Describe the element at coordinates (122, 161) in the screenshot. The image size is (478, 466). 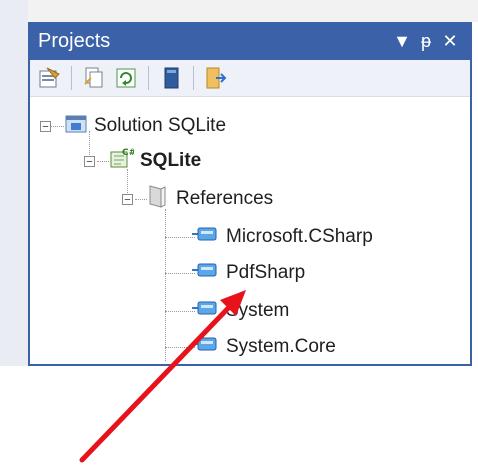
I see `csharp-project-icon: C#` at that location.